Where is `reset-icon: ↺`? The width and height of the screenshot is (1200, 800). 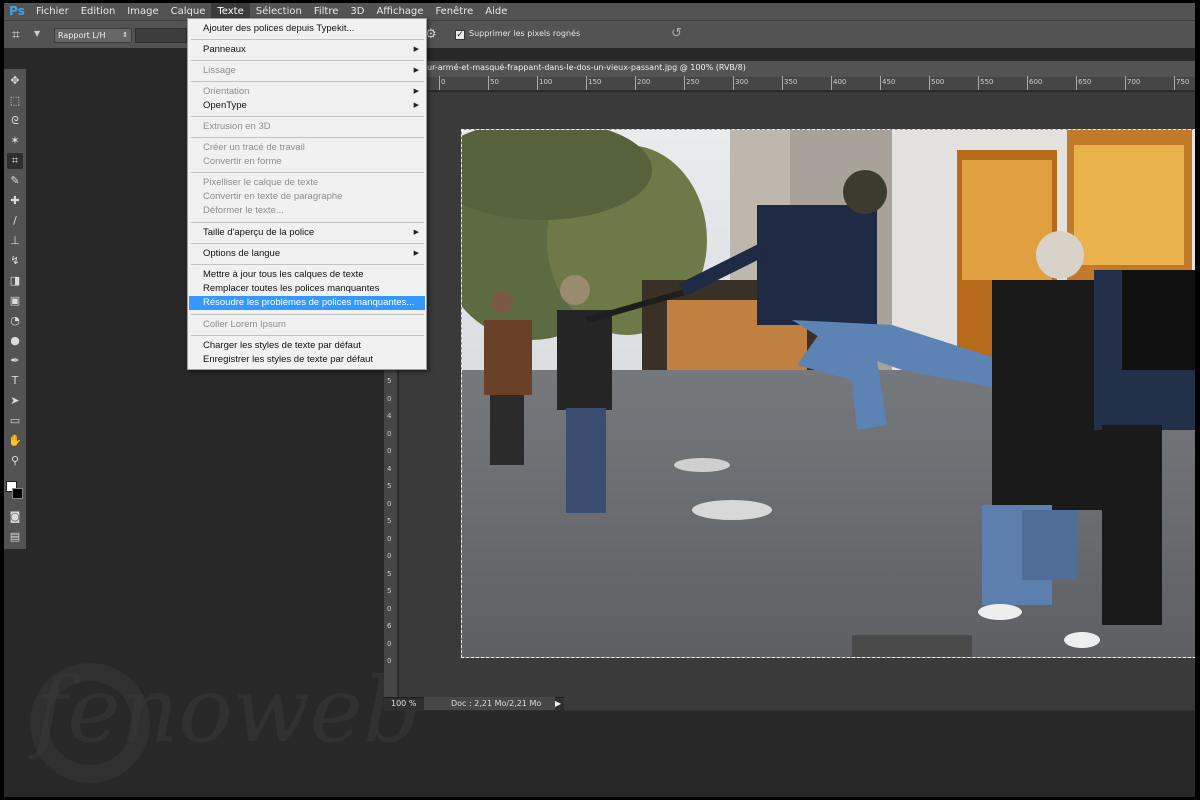 reset-icon: ↺ is located at coordinates (676, 33).